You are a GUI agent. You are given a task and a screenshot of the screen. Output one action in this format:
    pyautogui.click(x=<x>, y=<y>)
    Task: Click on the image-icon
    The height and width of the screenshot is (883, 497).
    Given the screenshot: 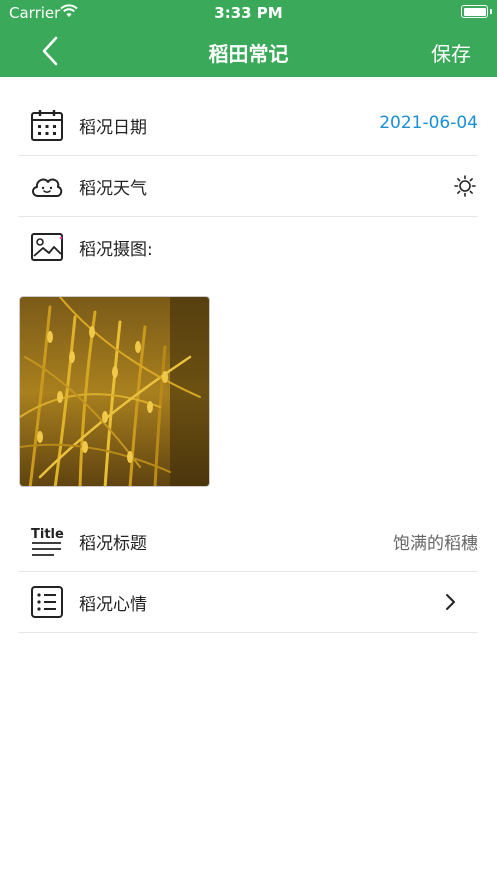 What is the action you would take?
    pyautogui.click(x=47, y=247)
    